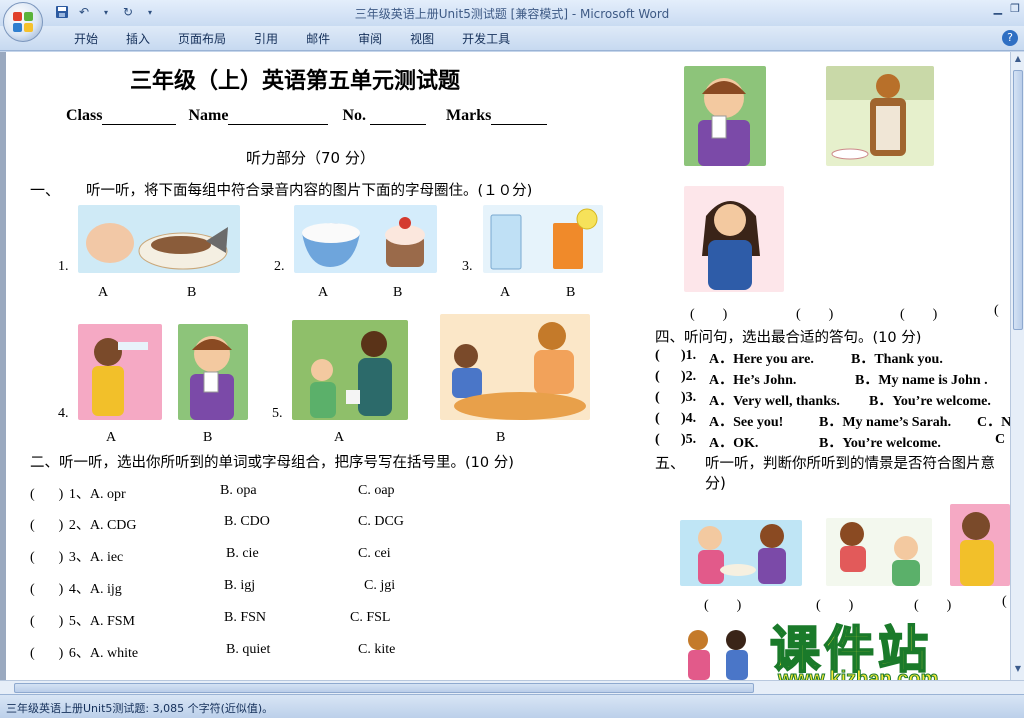 The image size is (1024, 718). I want to click on horizontal-scrollbar, so click(512, 687).